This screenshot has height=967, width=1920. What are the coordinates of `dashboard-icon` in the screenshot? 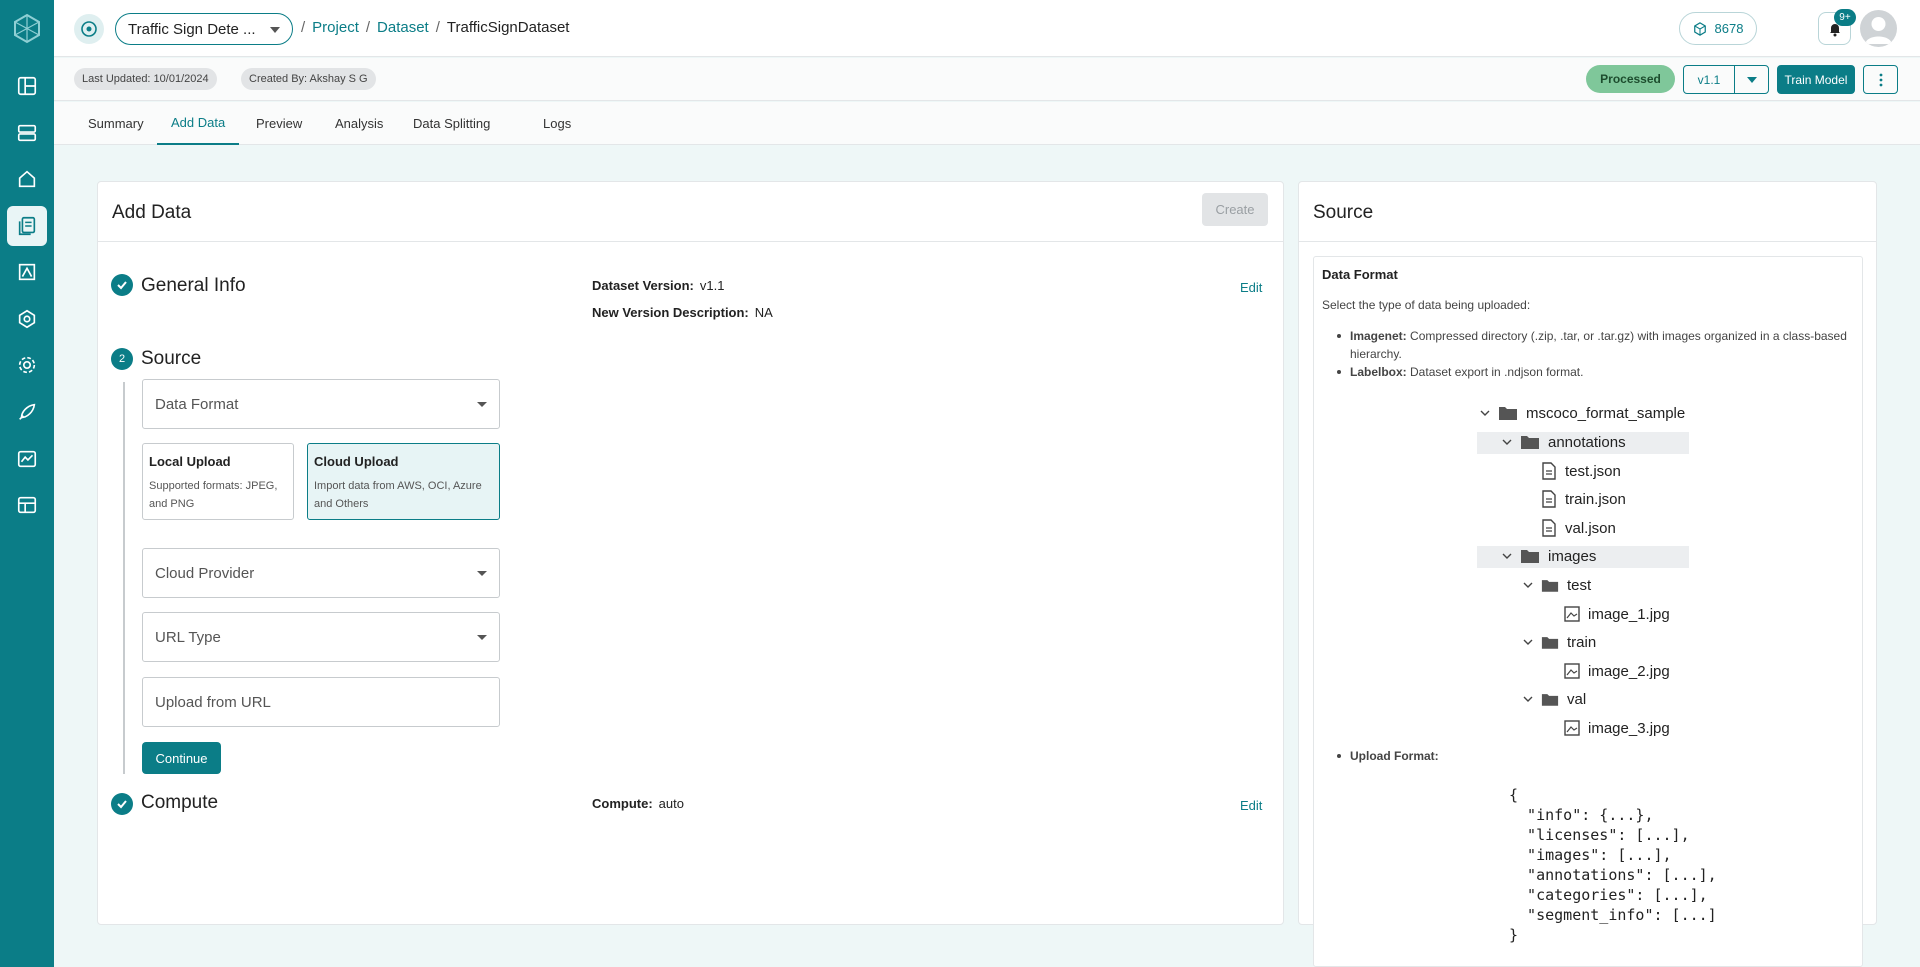 It's located at (27, 86).